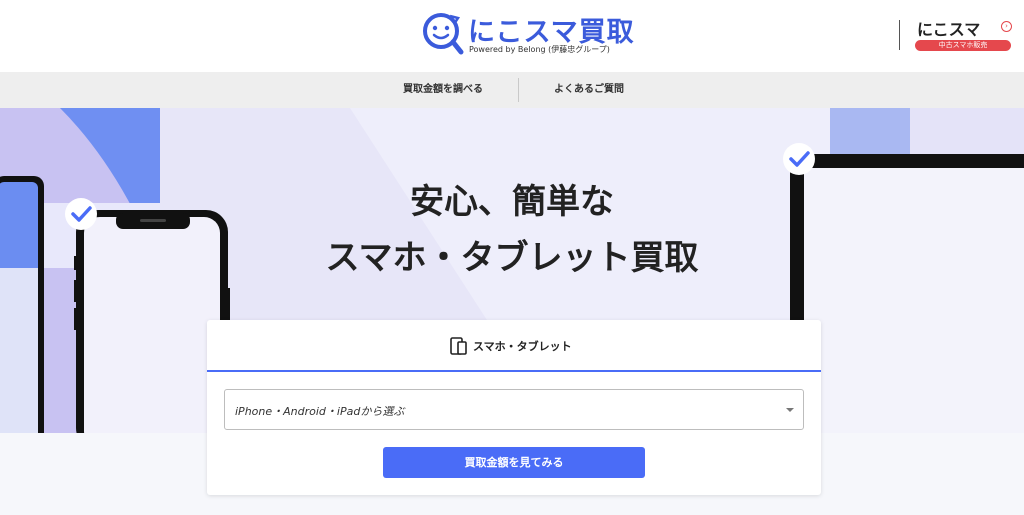 This screenshot has width=1024, height=515. I want to click on headline-line-2: スマホ・タブレット買取, so click(512, 258).